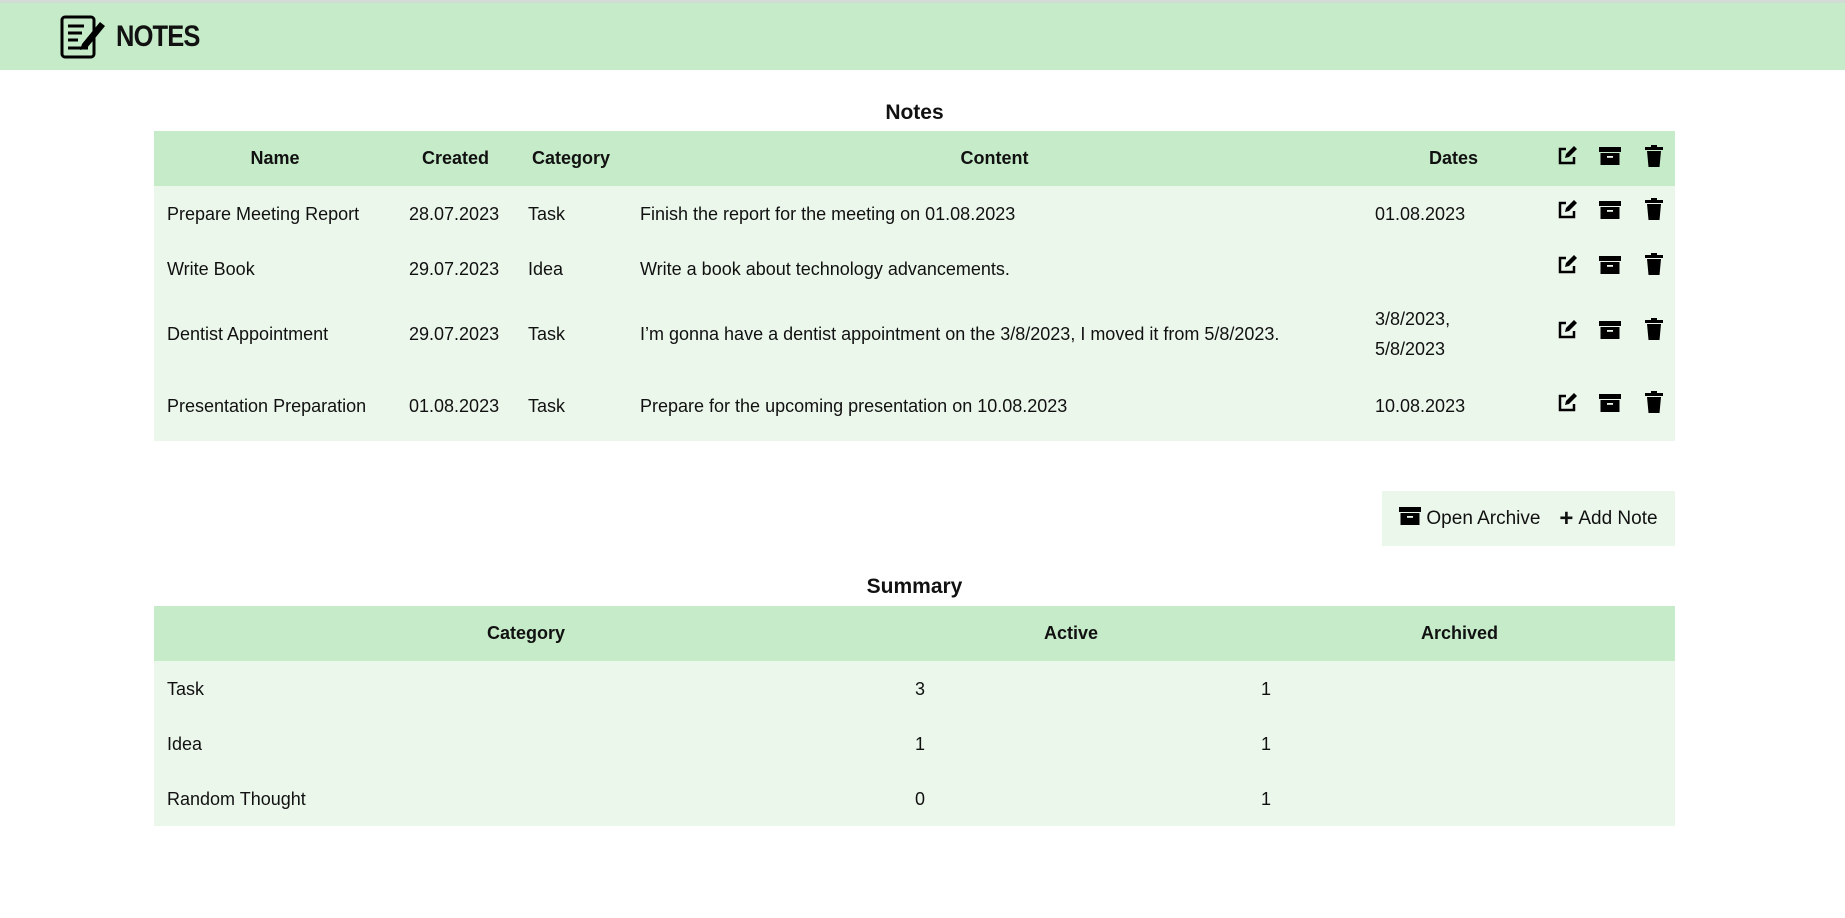 This screenshot has width=1845, height=918. I want to click on note-dates: 01.08.2023, so click(1453, 213).